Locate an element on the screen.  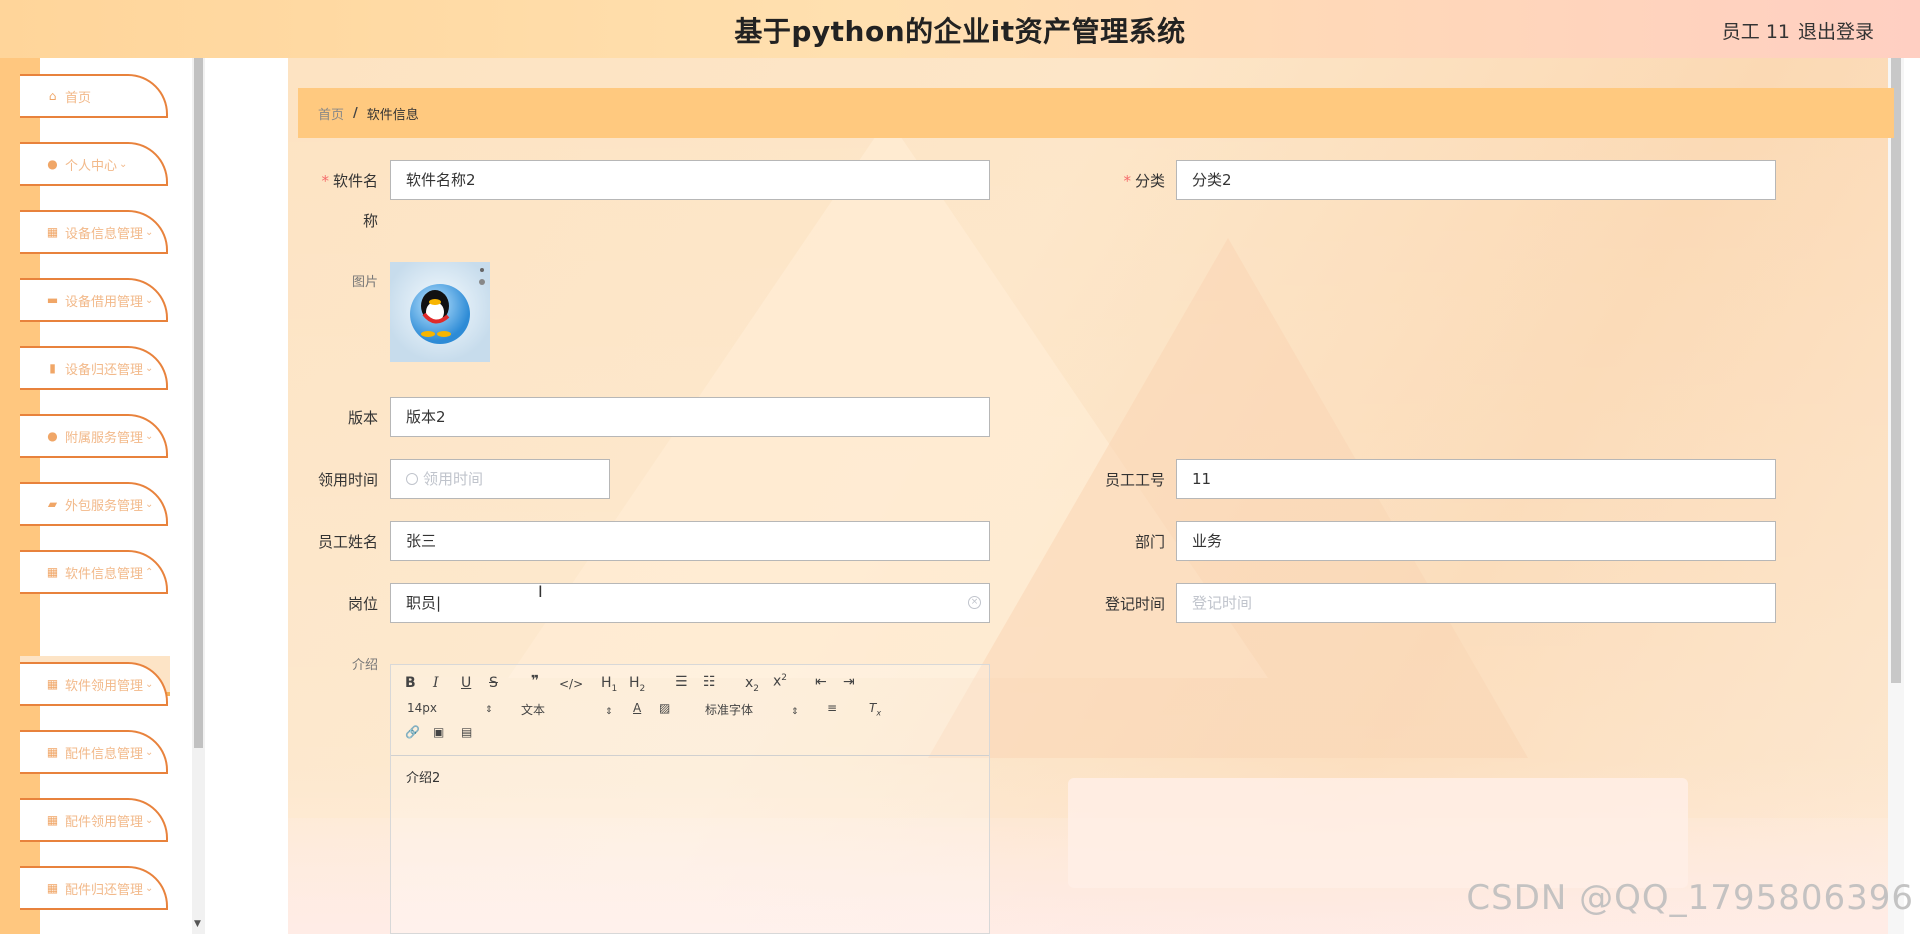
text-cursor-icon: I is located at coordinates (540, 591).